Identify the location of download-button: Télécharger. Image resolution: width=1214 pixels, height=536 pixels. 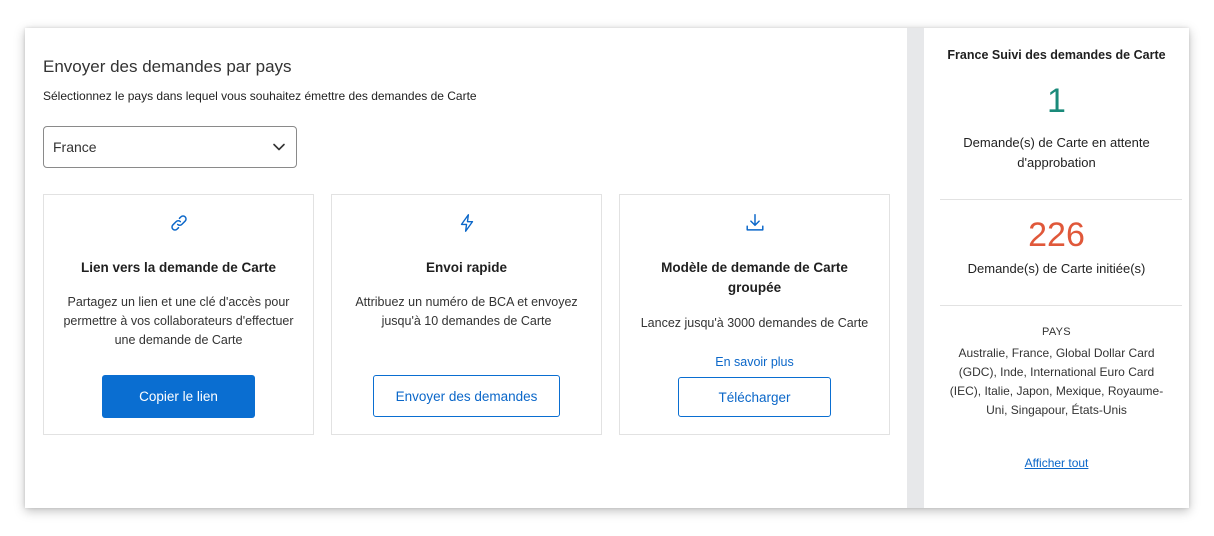
(754, 397).